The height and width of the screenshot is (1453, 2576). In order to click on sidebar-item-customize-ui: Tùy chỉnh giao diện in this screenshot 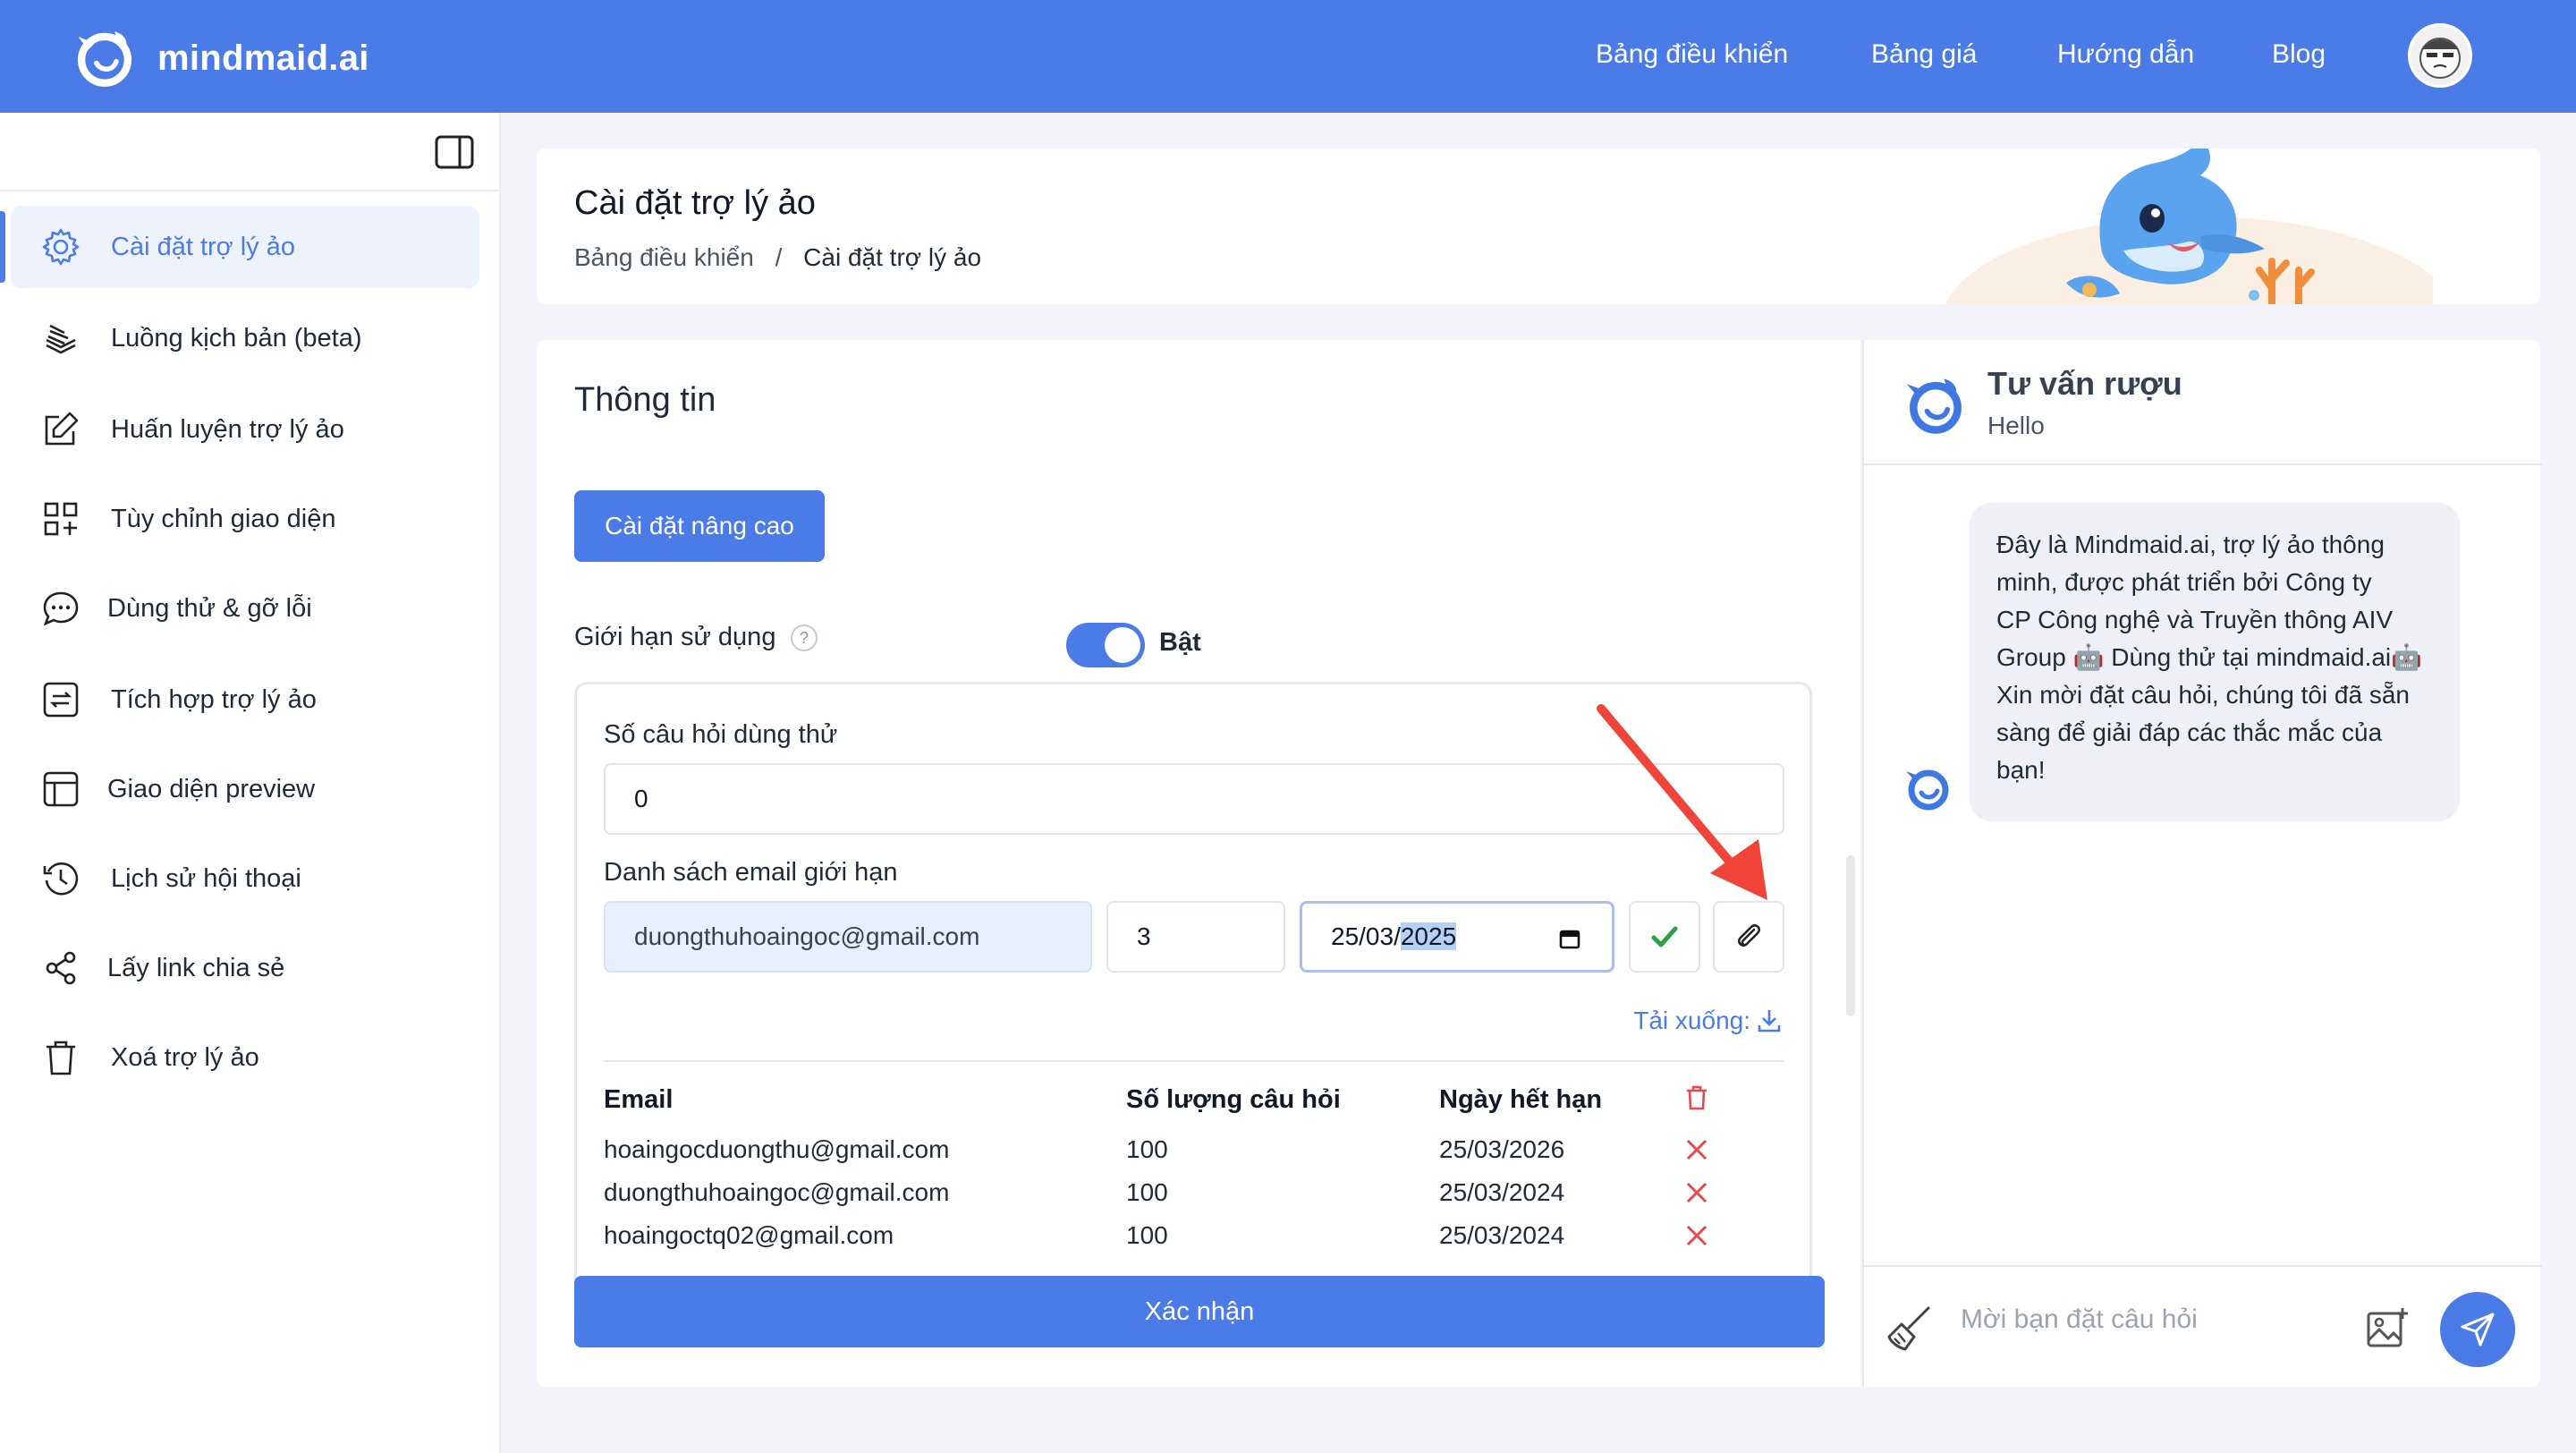, I will do `click(245, 519)`.